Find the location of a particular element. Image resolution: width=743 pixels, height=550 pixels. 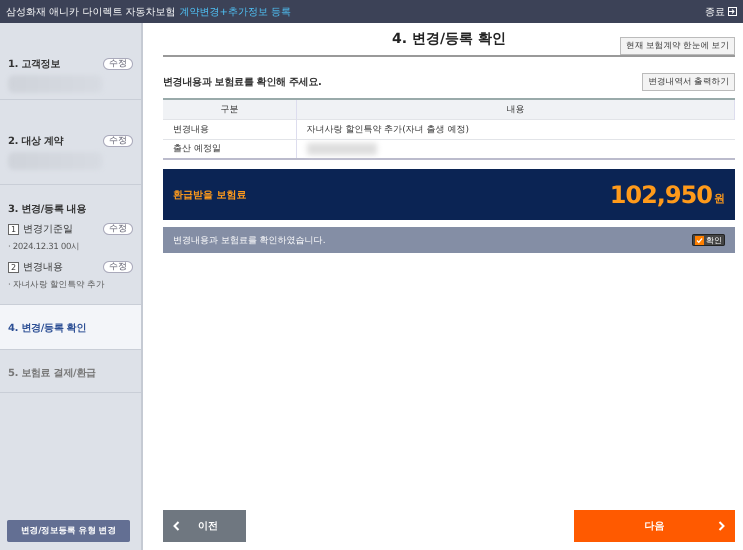

substep-label: 변경기준일 is located at coordinates (48, 229).